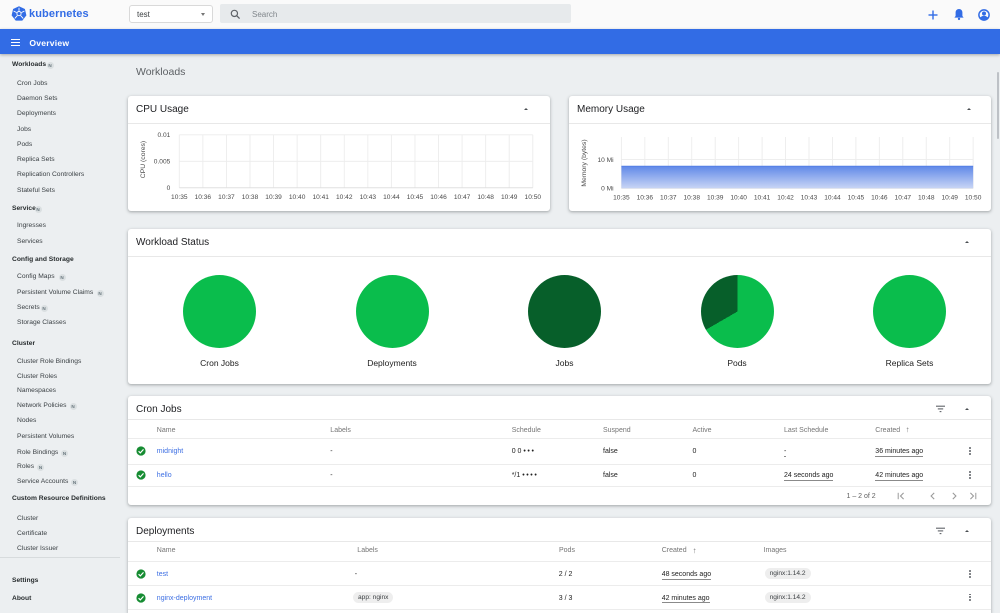 This screenshot has width=1000, height=613. What do you see at coordinates (605, 160) in the screenshot?
I see `svg-text: 10 Mi` at bounding box center [605, 160].